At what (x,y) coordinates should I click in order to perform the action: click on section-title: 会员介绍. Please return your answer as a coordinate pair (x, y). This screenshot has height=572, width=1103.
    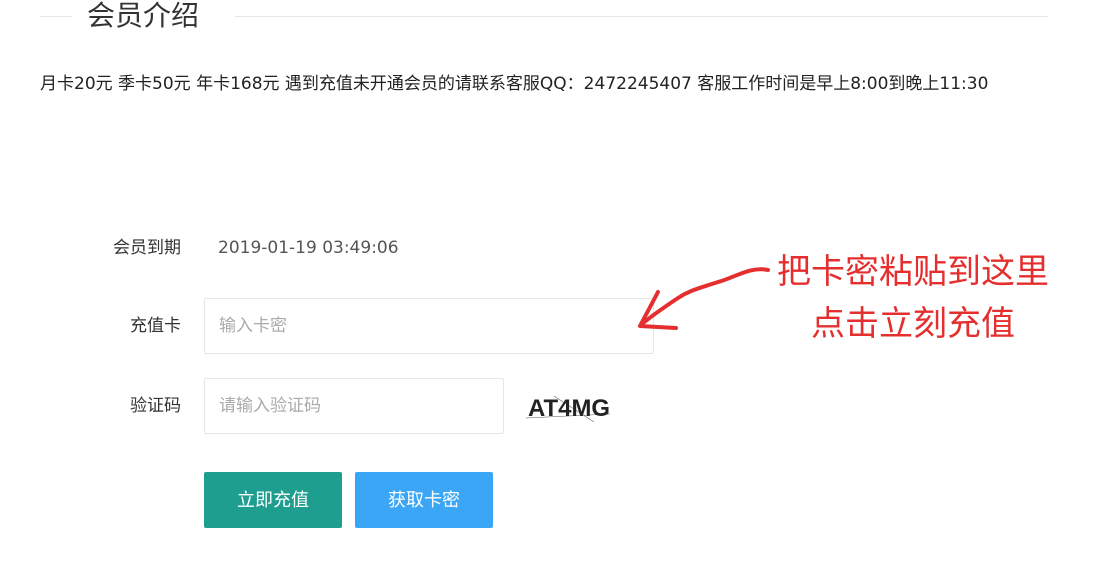
    Looking at the image, I should click on (143, 16).